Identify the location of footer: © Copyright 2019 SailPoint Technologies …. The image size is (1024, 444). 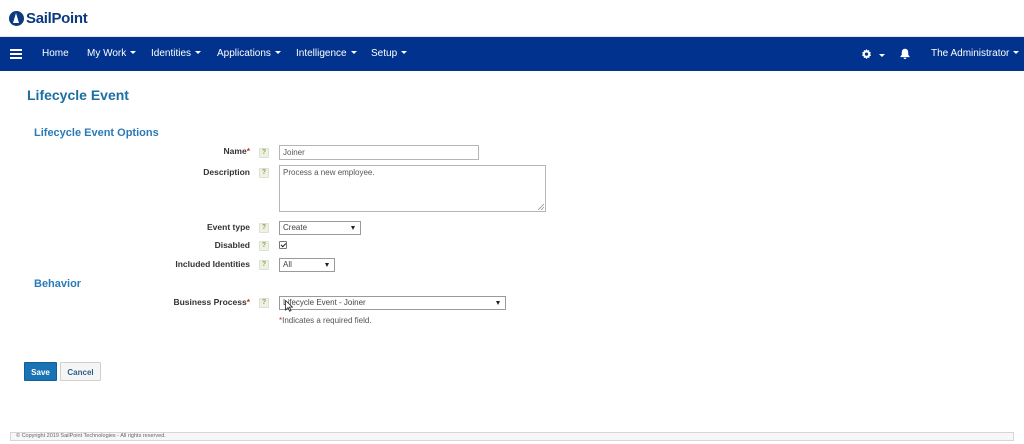
(512, 436).